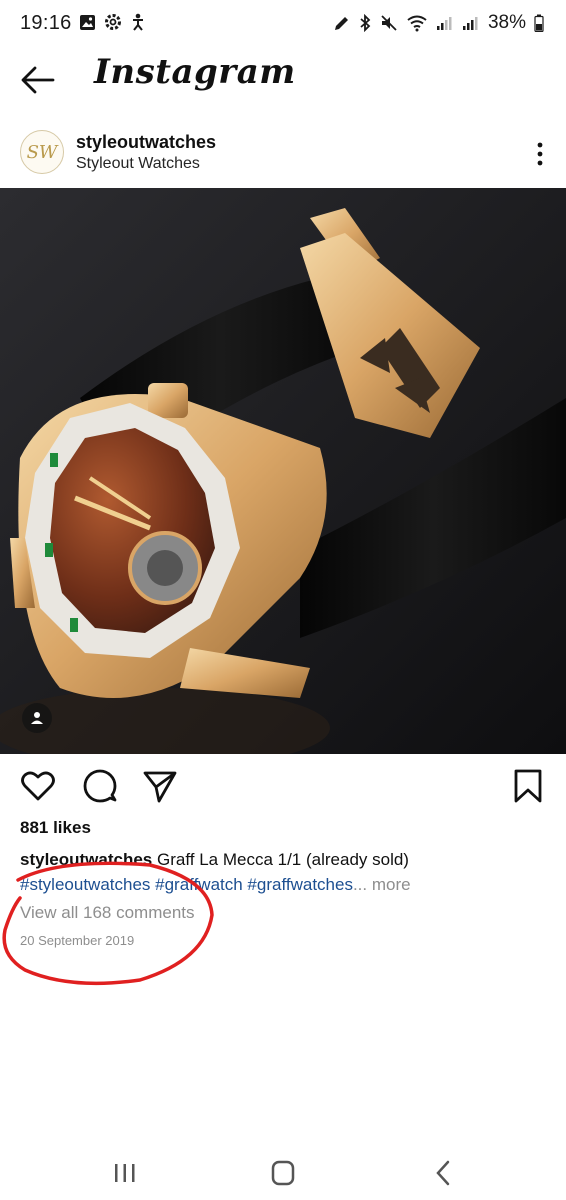 Image resolution: width=566 pixels, height=1200 pixels. Describe the element at coordinates (539, 23) in the screenshot. I see `battery-icon` at that location.